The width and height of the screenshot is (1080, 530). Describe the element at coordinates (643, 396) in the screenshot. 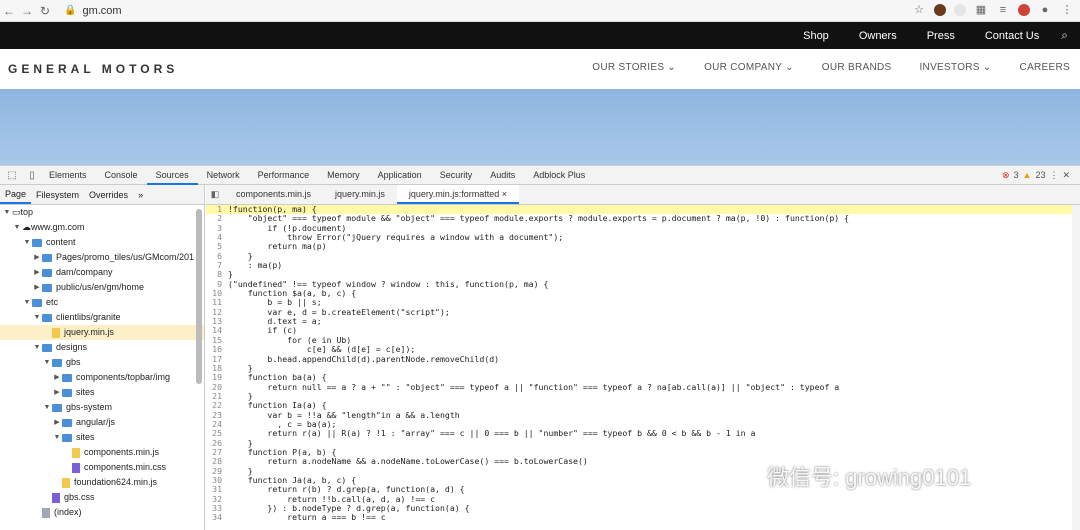

I see `code-line: 21 }` at that location.